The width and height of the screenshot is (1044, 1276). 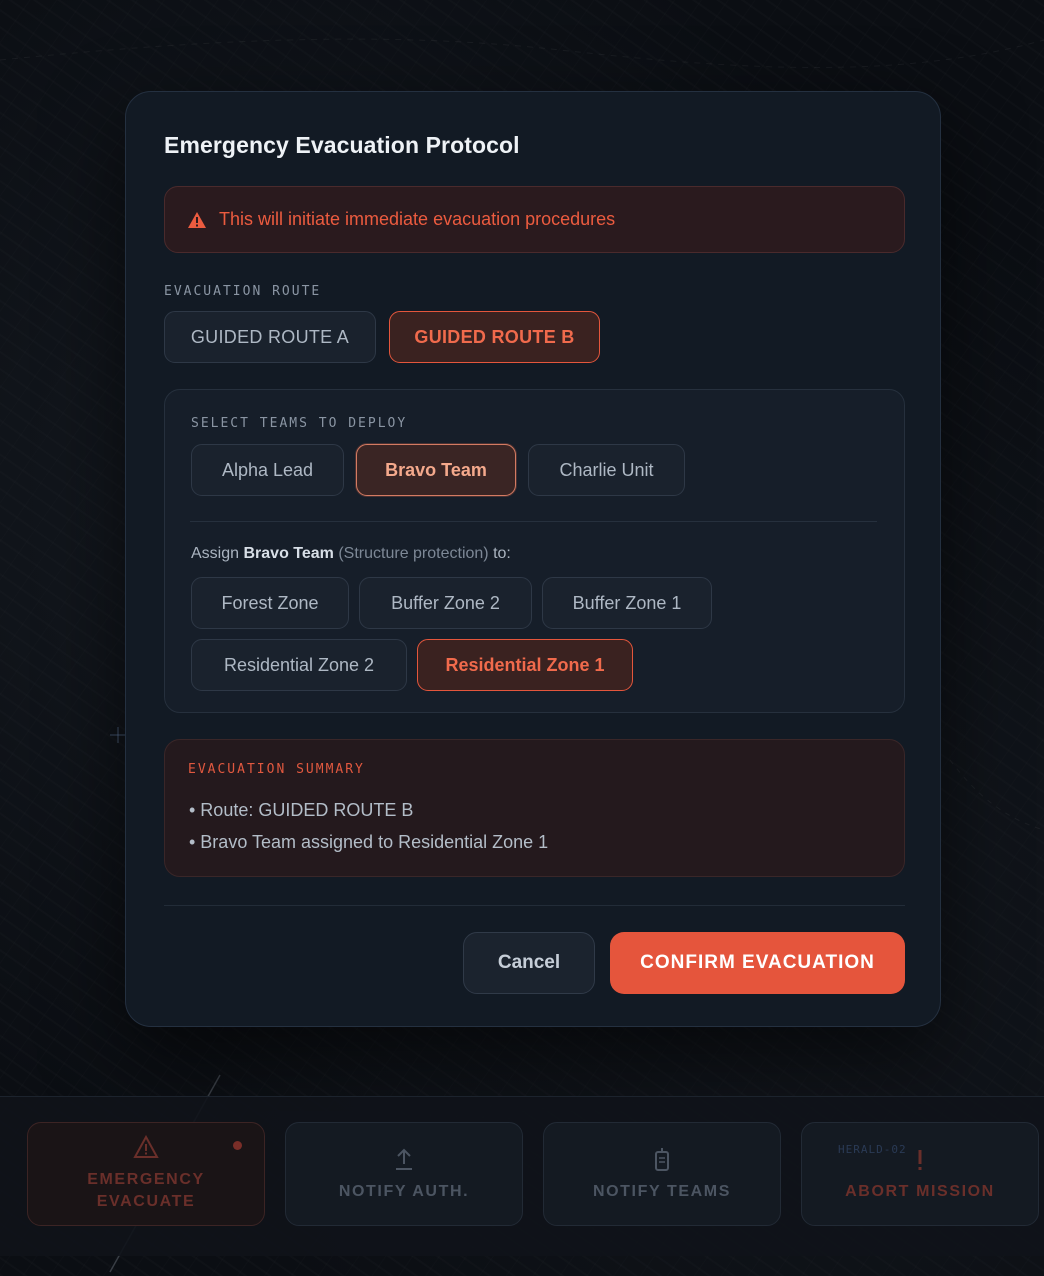 I want to click on cancel-button: Cancel, so click(x=529, y=963).